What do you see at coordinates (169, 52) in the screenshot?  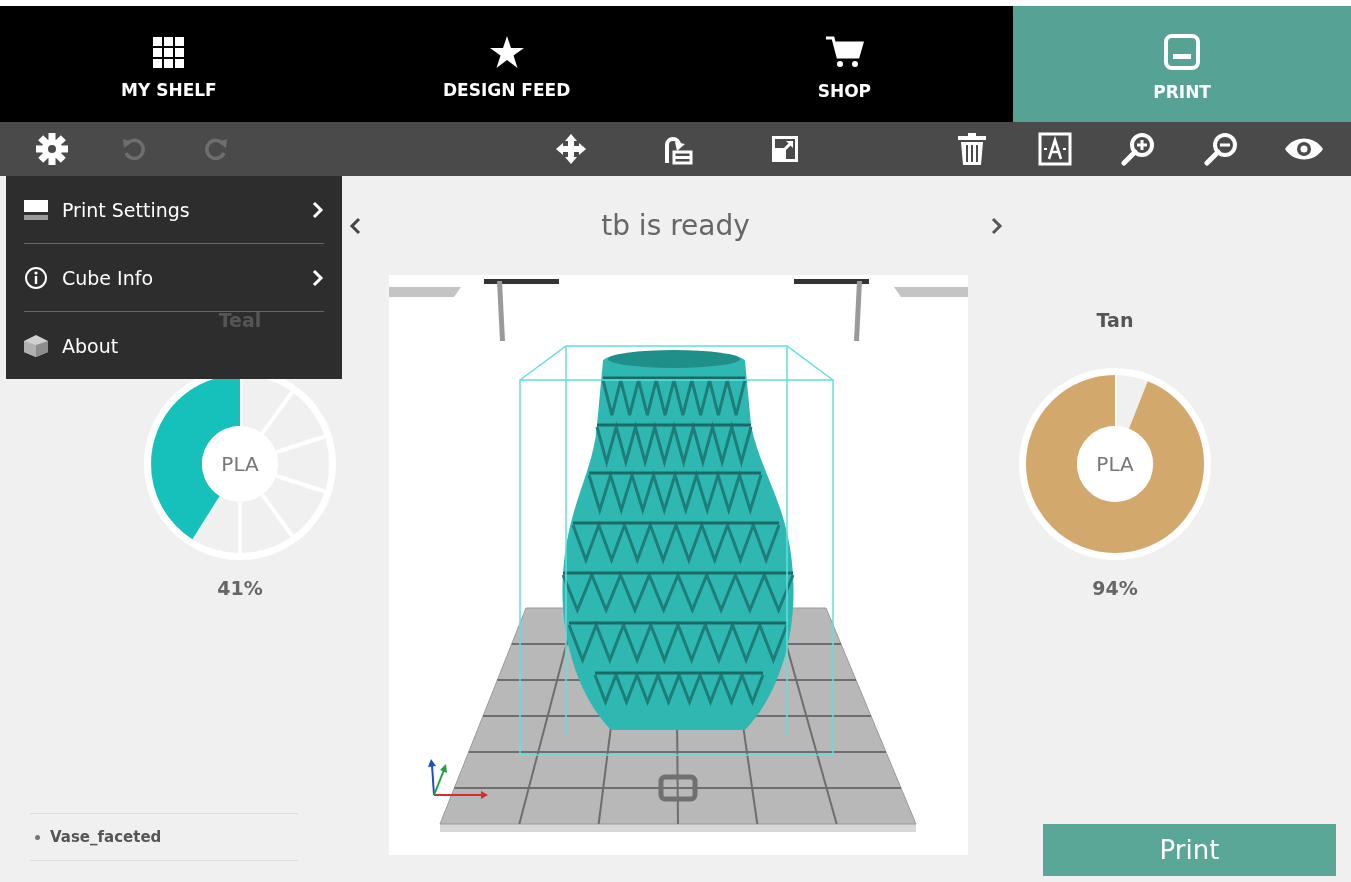 I see `grid-icon` at bounding box center [169, 52].